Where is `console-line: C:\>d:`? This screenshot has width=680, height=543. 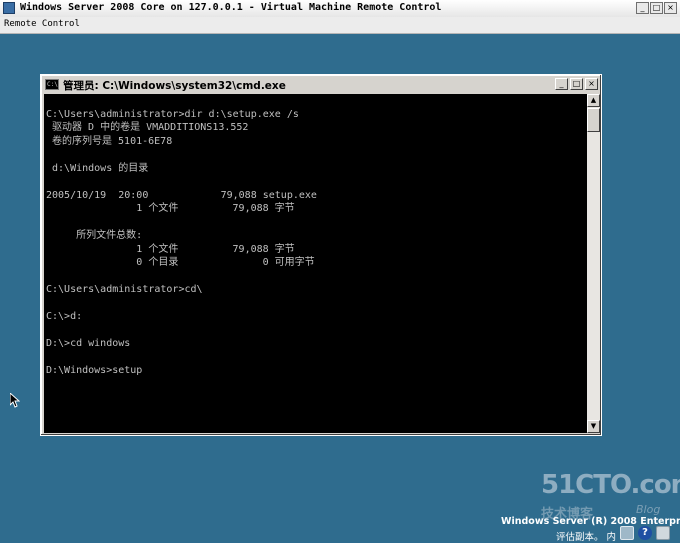
console-line: C:\>d: is located at coordinates (64, 316).